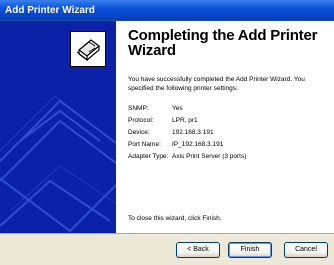  I want to click on setting-value: Axis Print Server (3 ports), so click(209, 156).